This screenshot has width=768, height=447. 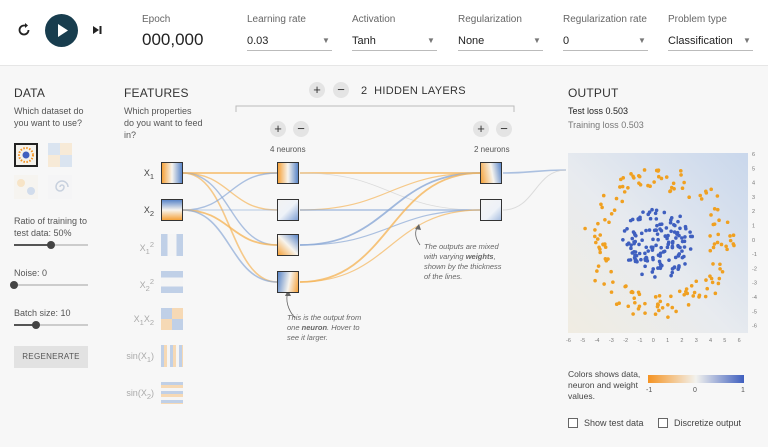 What do you see at coordinates (667, 341) in the screenshot?
I see `x-tick-label: 1` at bounding box center [667, 341].